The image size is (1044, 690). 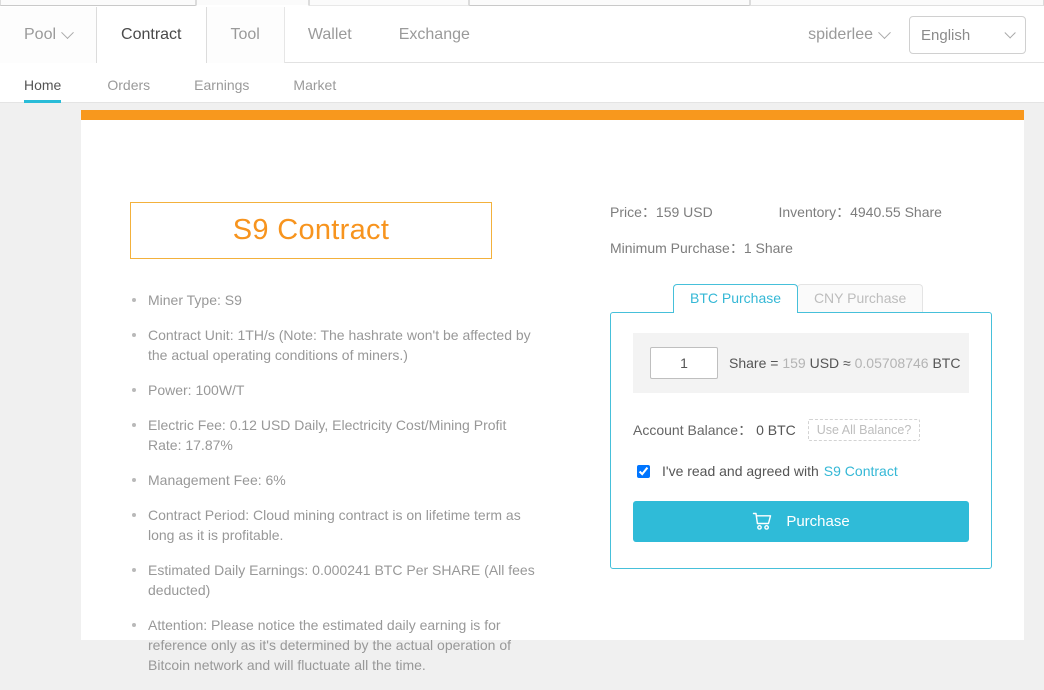 I want to click on share-equals-label: Share =, so click(x=754, y=363).